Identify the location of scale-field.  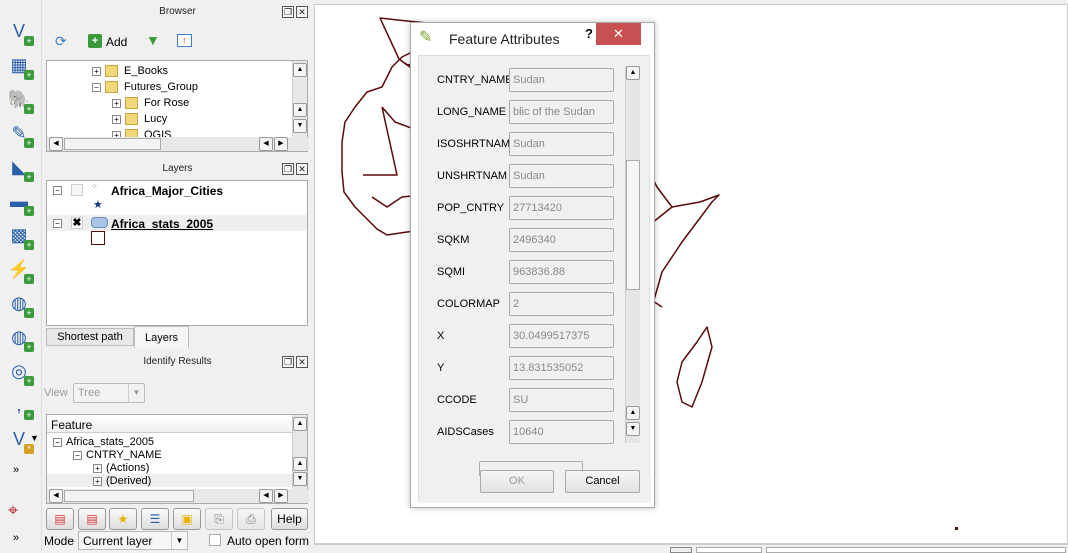
(916, 550).